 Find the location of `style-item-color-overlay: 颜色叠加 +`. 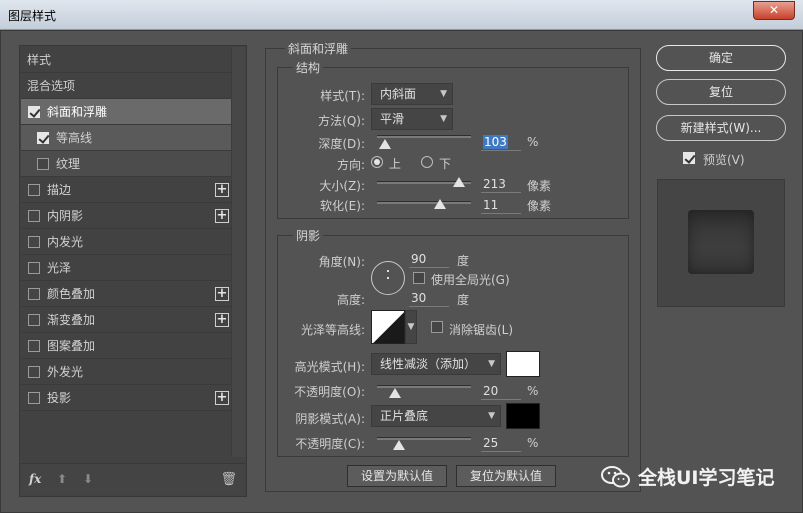

style-item-color-overlay: 颜色叠加 + is located at coordinates (126, 294).